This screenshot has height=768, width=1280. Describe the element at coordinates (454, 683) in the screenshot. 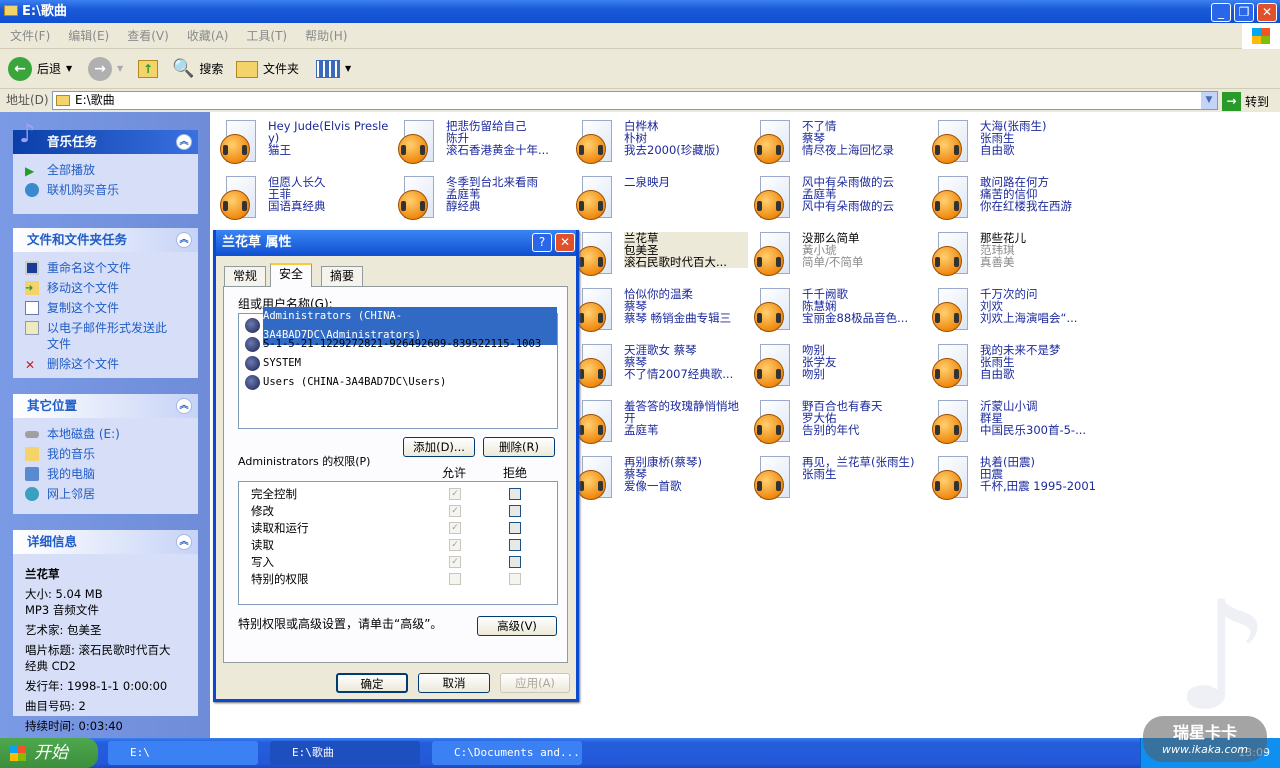

I see `cancel-button: 取消` at that location.